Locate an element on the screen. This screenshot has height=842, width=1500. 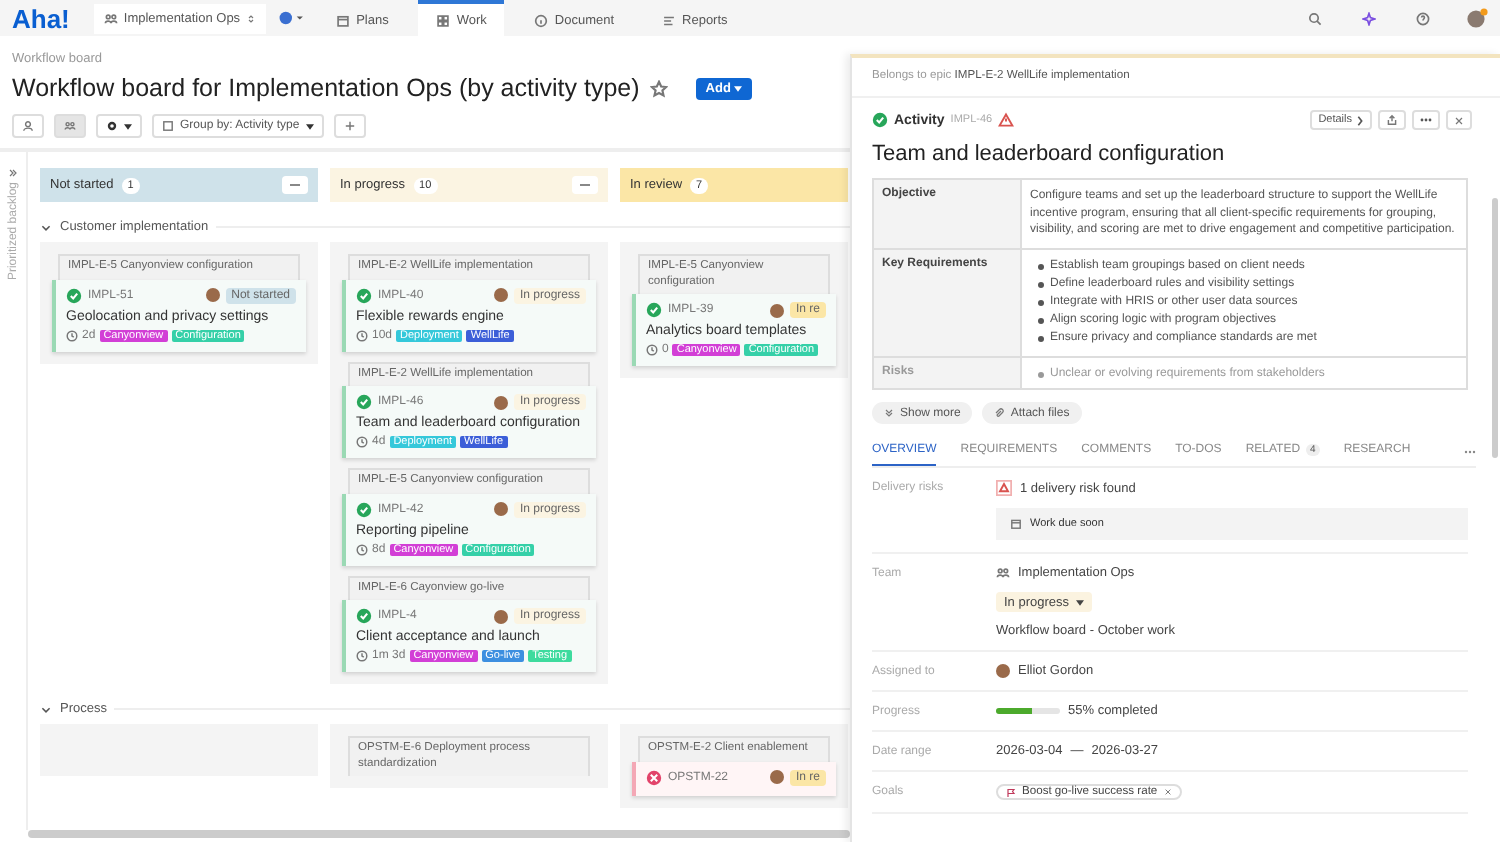
page-title: Workflow board for Implementation Ops (by activity type) is located at coordinates (326, 88).